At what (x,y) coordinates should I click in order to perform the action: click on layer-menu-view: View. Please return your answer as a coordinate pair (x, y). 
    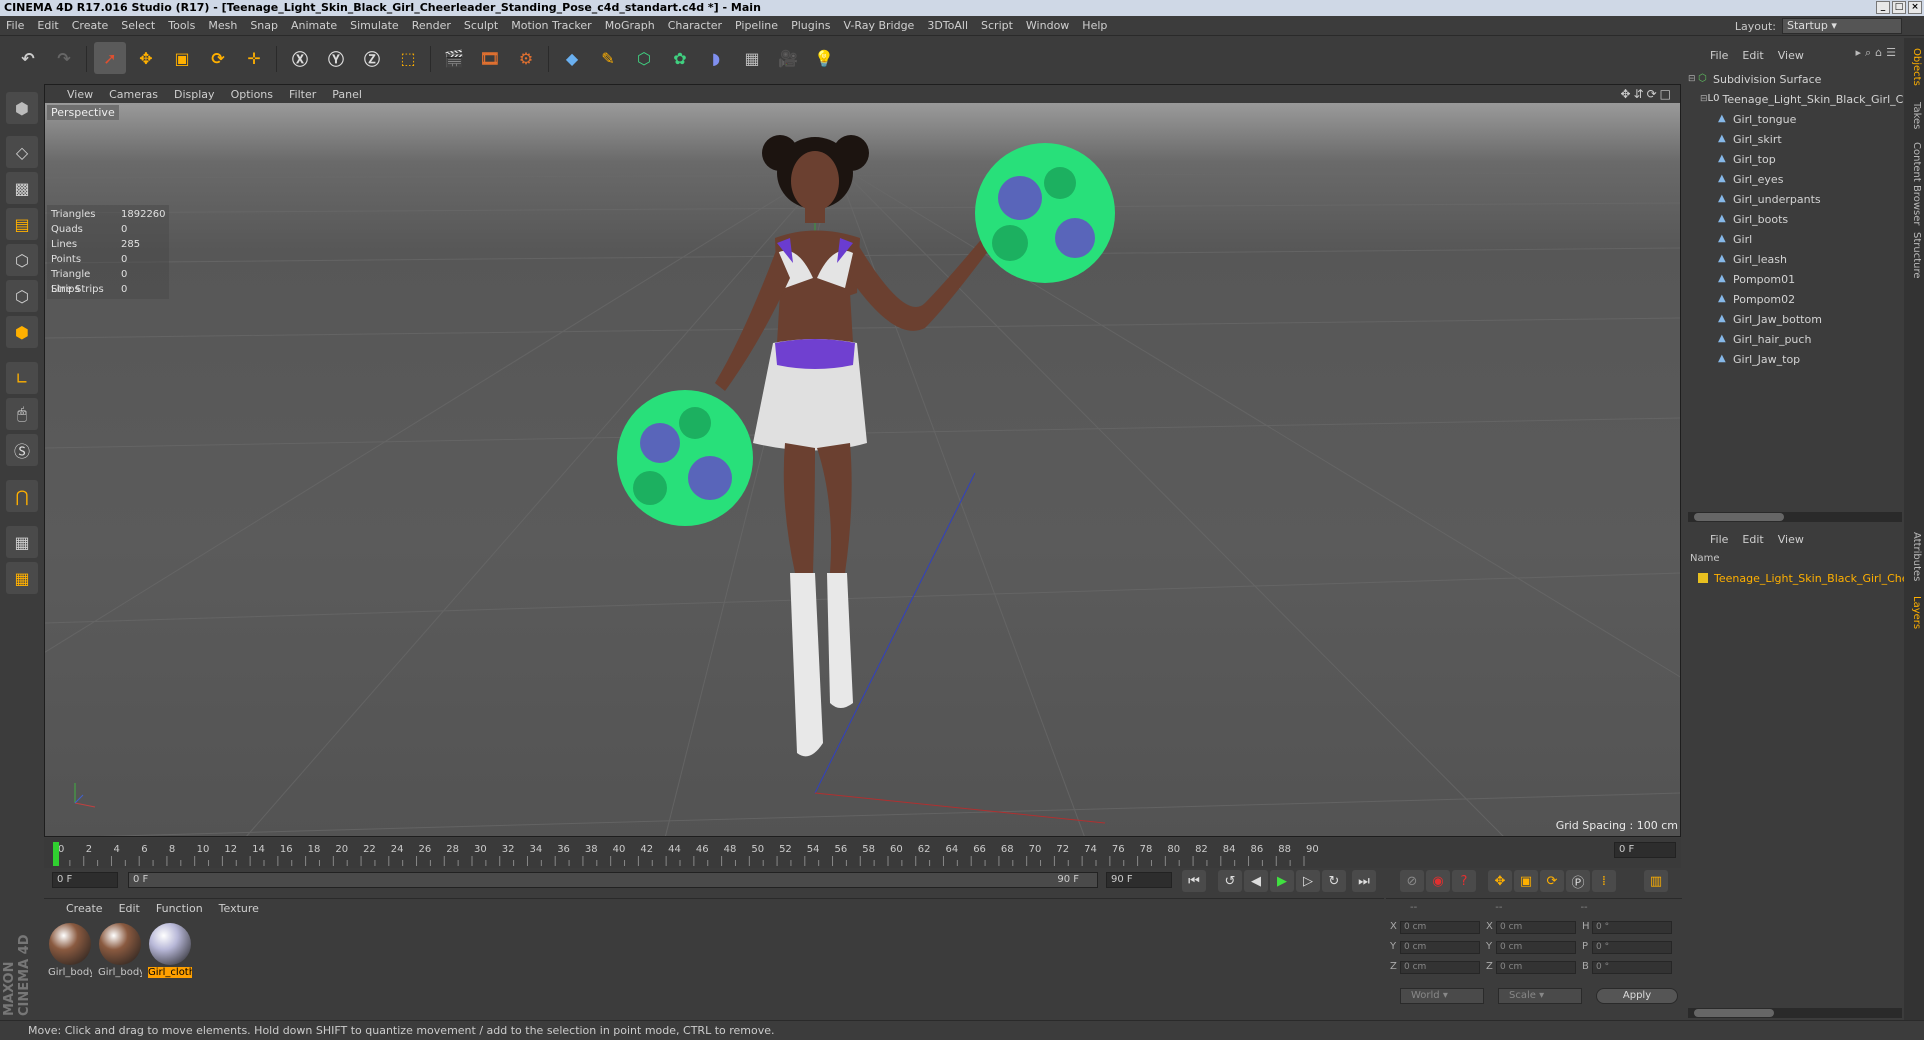
    Looking at the image, I should click on (1791, 539).